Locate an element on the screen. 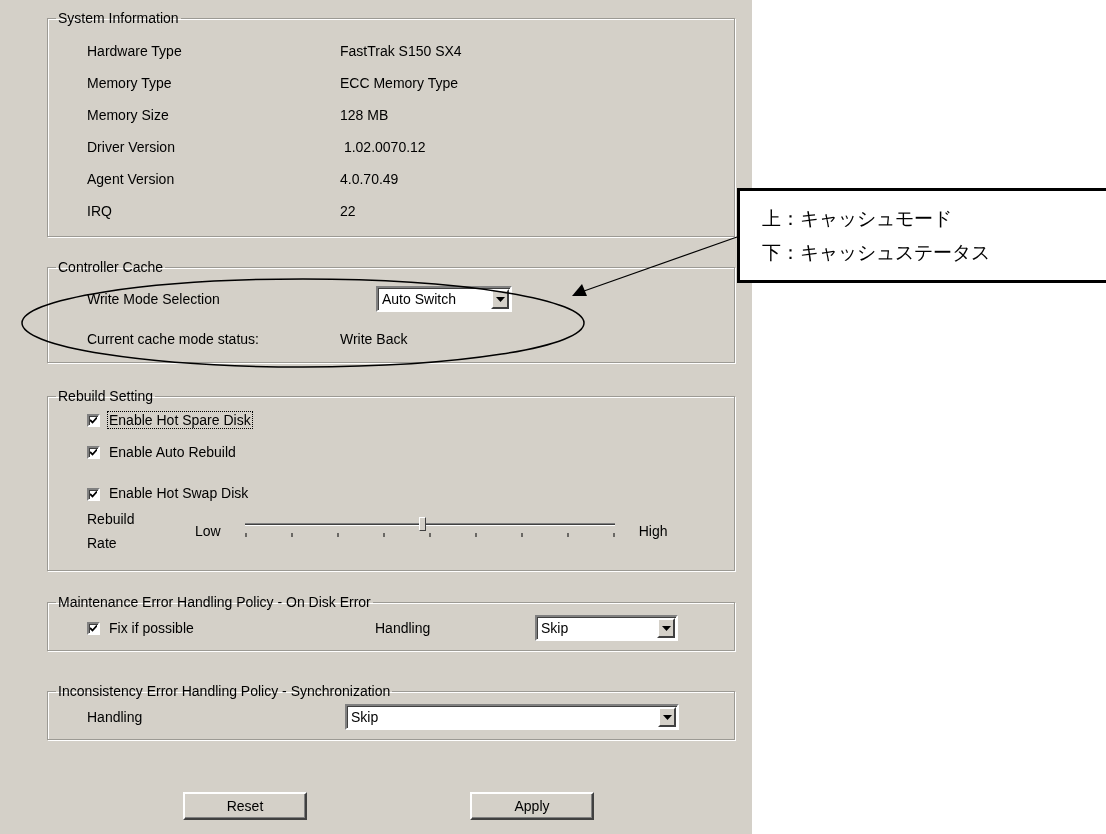 Image resolution: width=1106 pixels, height=834 pixels. field-label: Agent Version is located at coordinates (131, 179).